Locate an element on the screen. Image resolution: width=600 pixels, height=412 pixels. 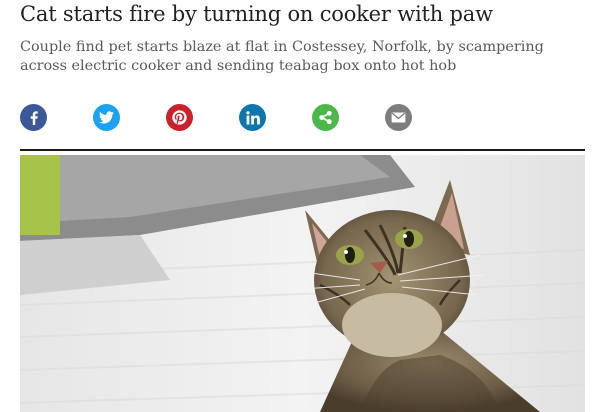
share-twitter-button is located at coordinates (106, 117).